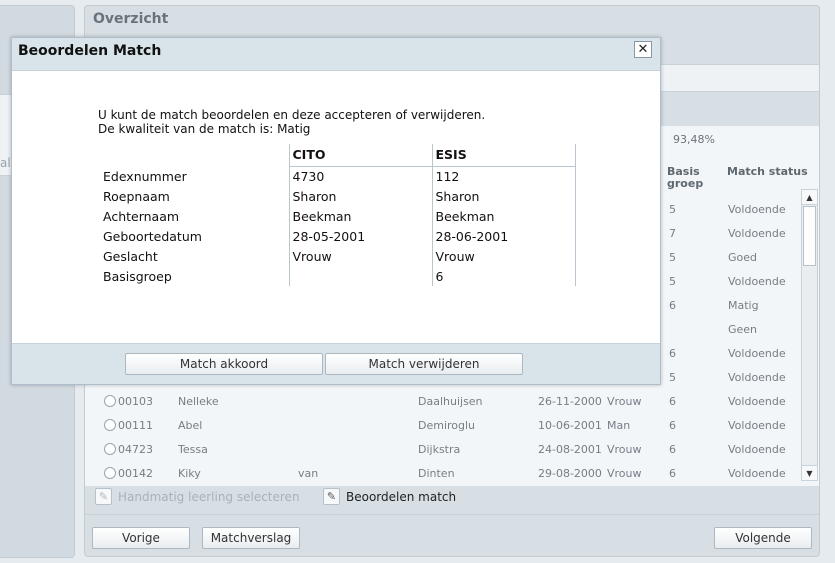 The height and width of the screenshot is (563, 835). What do you see at coordinates (145, 176) in the screenshot?
I see `field-label: Edexnummer` at bounding box center [145, 176].